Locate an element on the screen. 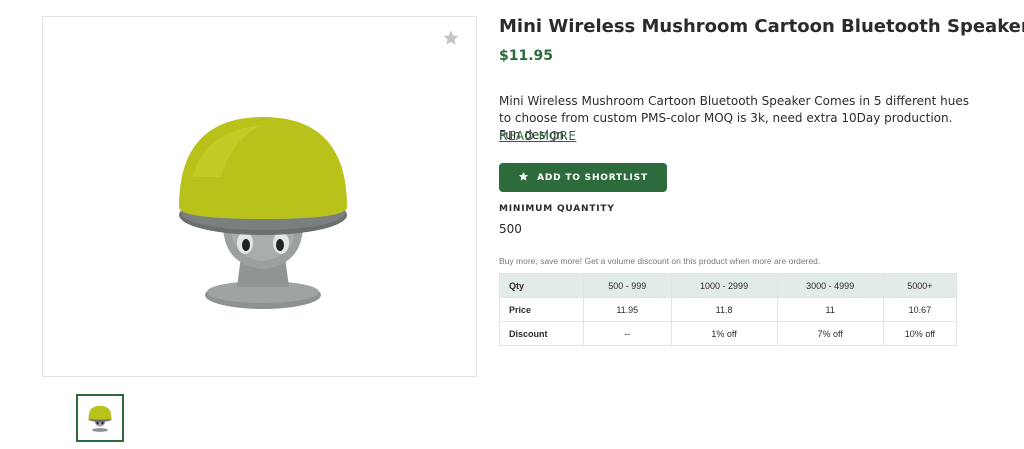 This screenshot has width=1024, height=449. favorite-star-icon is located at coordinates (451, 38).